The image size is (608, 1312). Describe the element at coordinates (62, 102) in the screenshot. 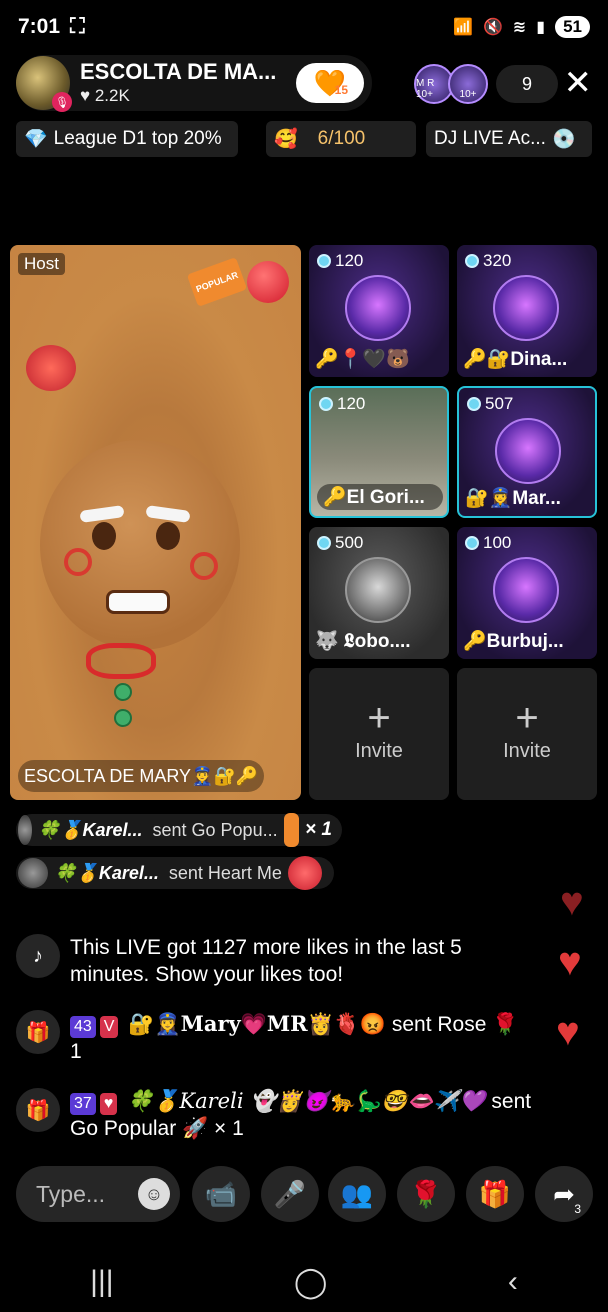

I see `mic-off-icon: 🎙` at that location.